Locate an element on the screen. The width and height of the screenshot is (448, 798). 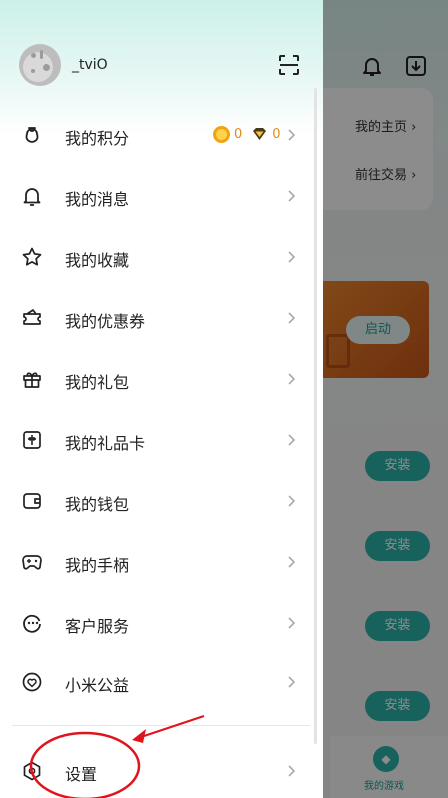
diamond-icon is located at coordinates (260, 134).